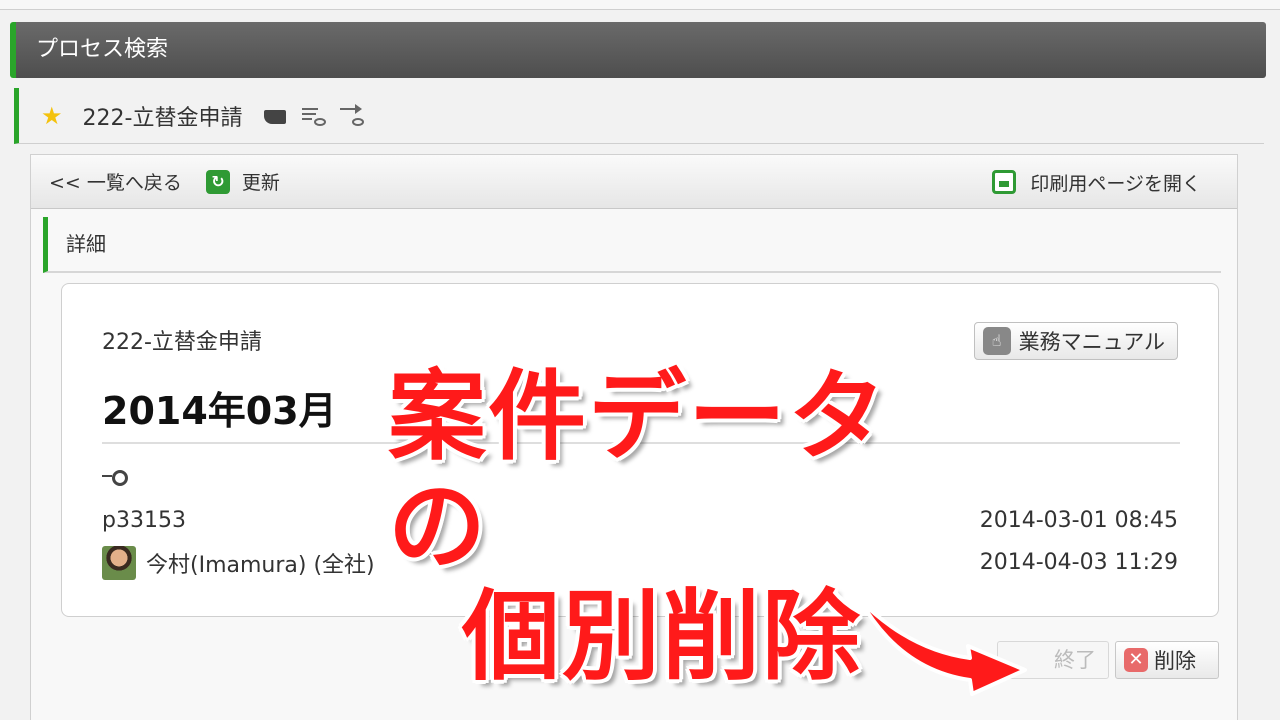  Describe the element at coordinates (634, 182) in the screenshot. I see `toolbar: << 一覧へ戻る ↻ 更新 印刷用ページを開く` at that location.